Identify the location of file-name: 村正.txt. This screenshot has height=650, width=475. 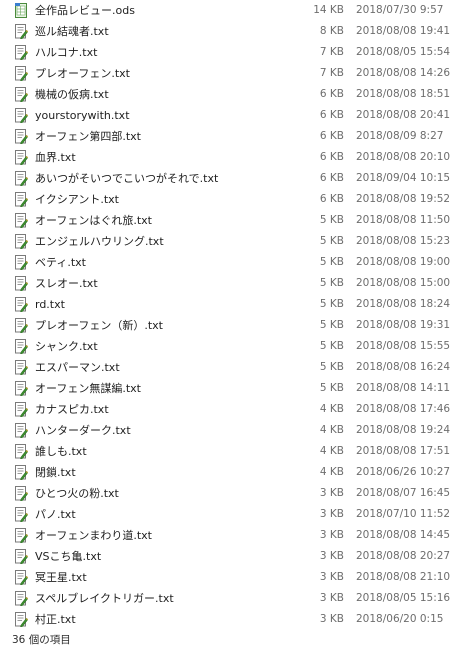
(55, 619).